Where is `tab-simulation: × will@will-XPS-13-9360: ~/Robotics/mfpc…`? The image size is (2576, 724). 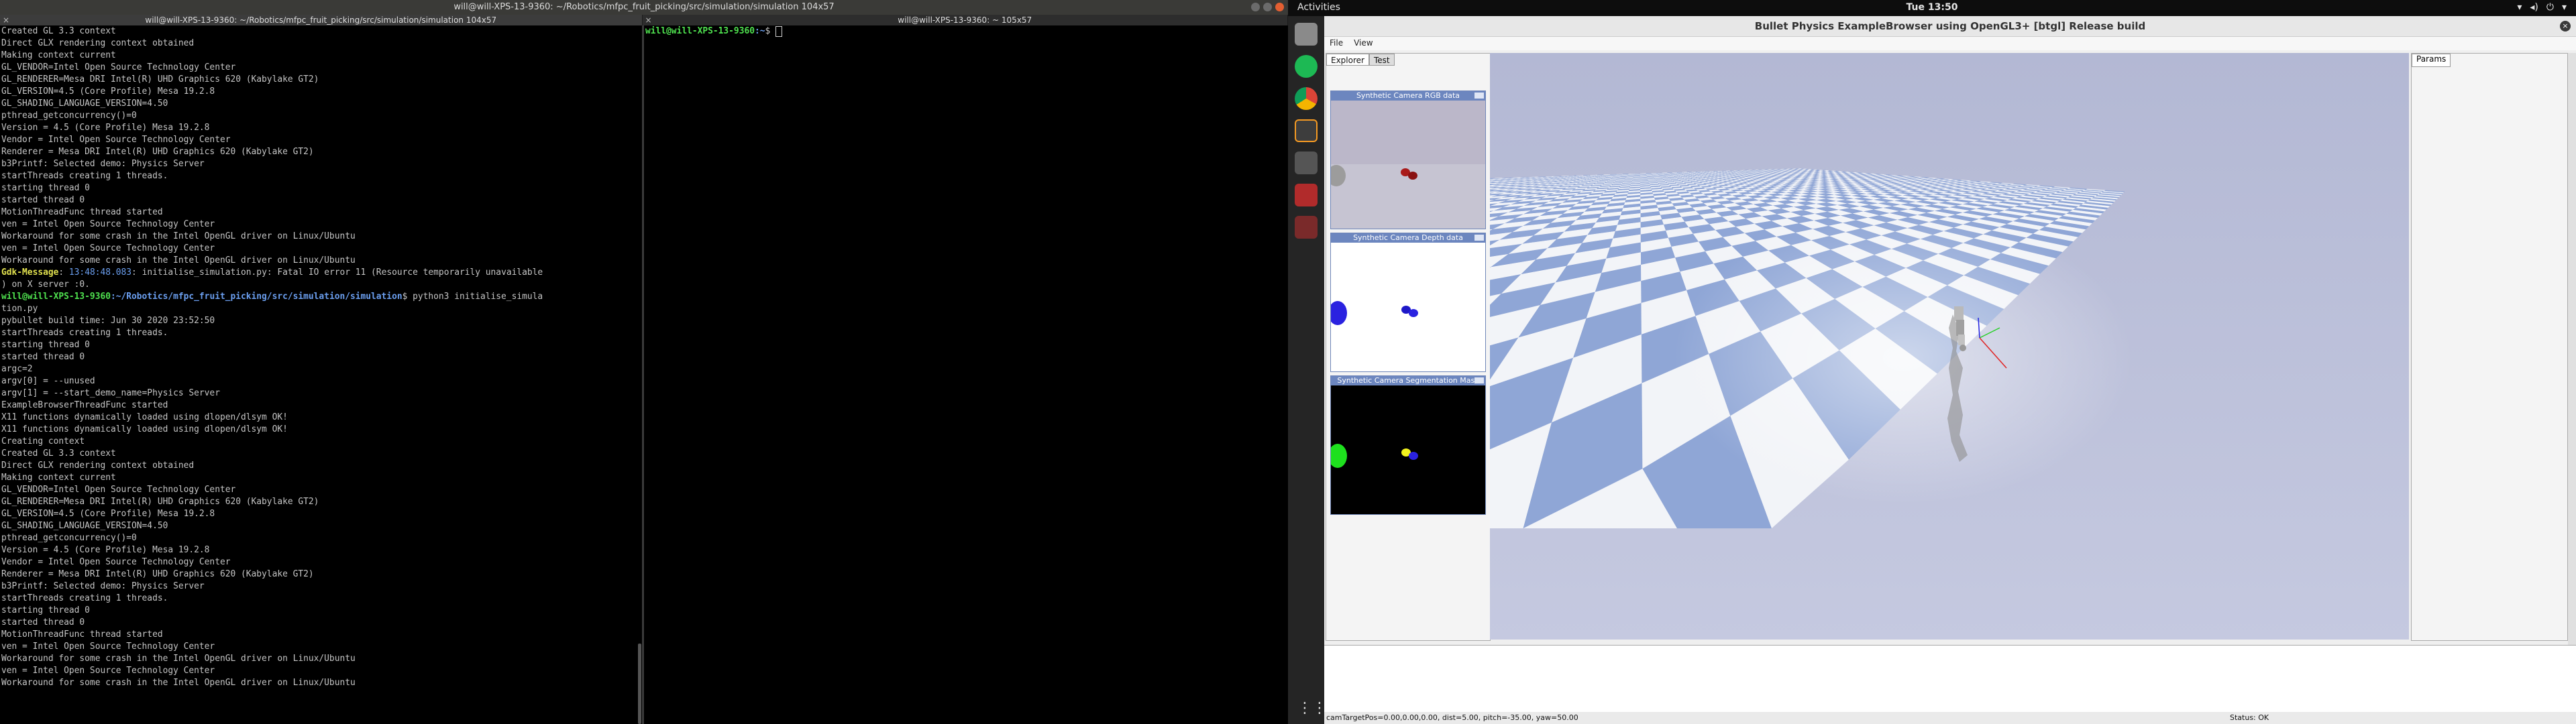
tab-simulation: × will@will-XPS-13-9360: ~/Robotics/mfpc… is located at coordinates (321, 20).